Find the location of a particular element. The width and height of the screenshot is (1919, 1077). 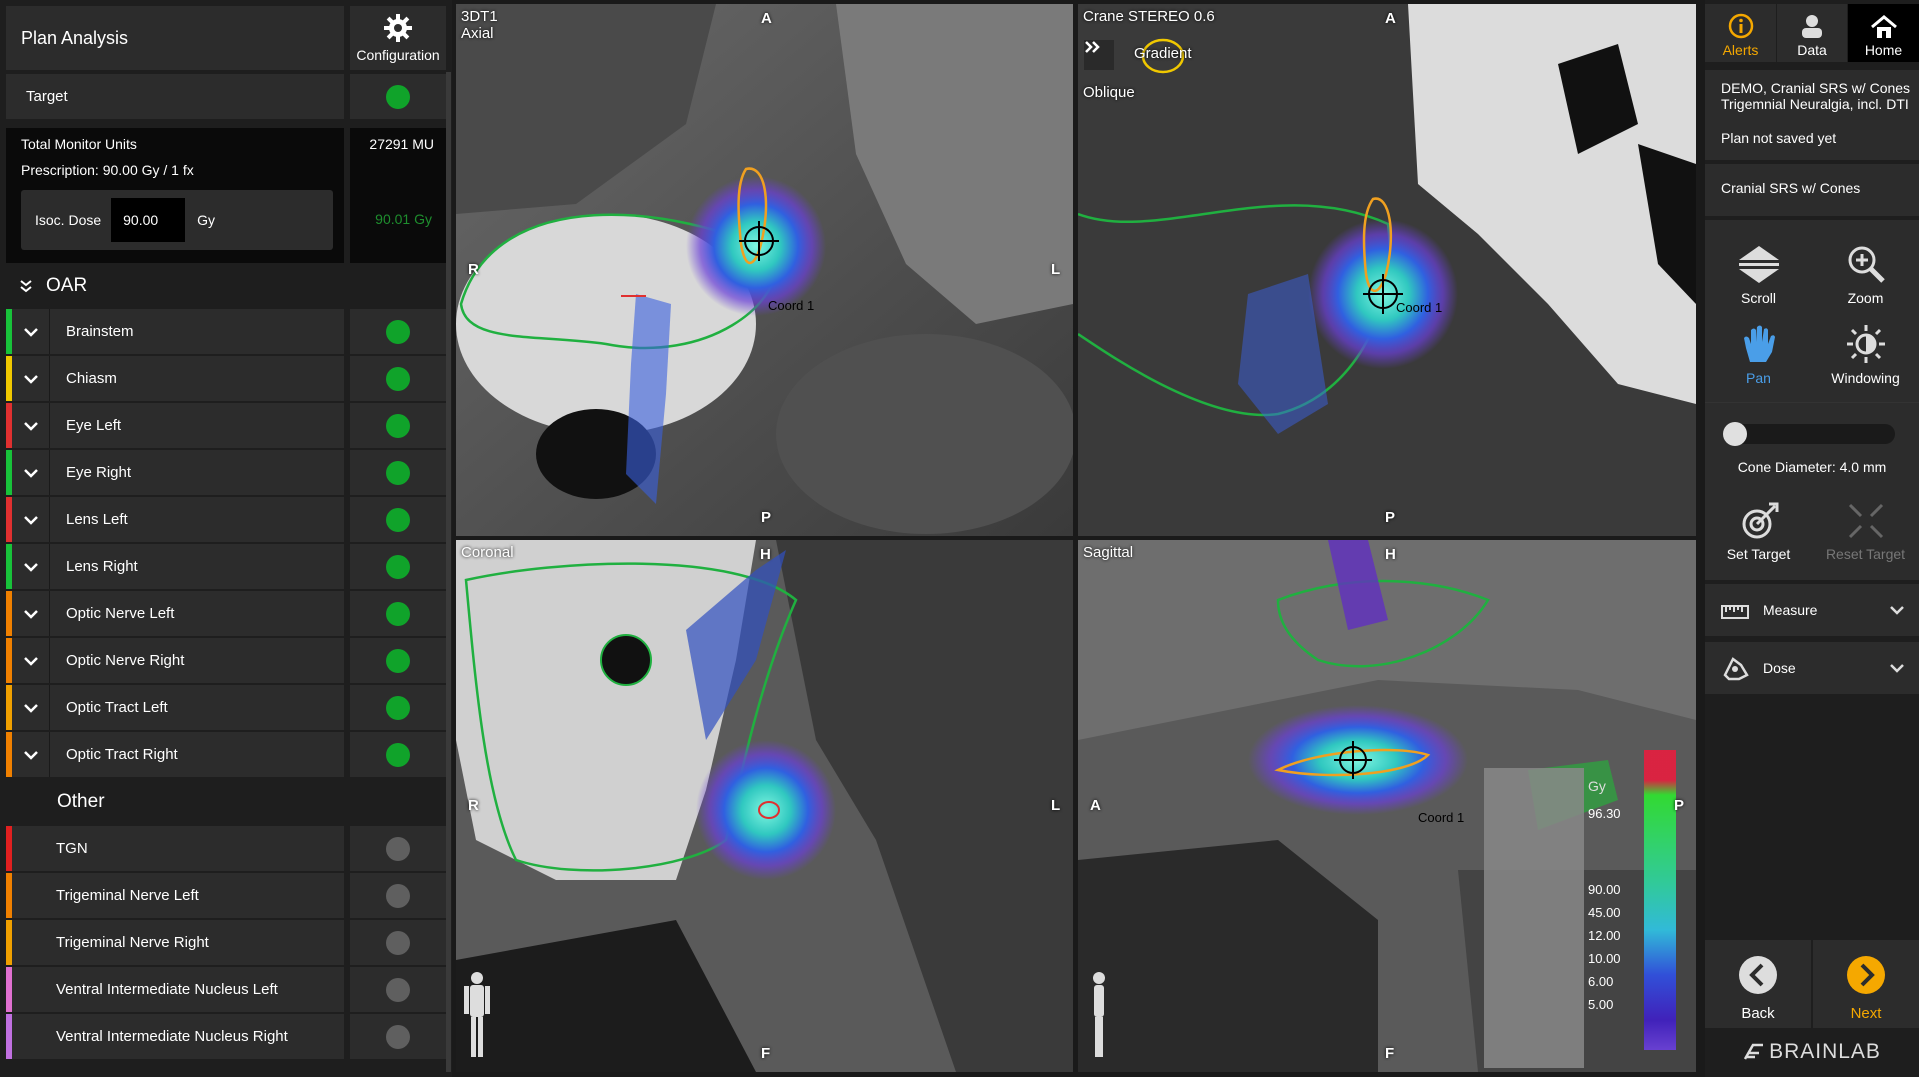

structure-row: Ventral Intermediate Nucleus Right is located at coordinates (175, 1036).